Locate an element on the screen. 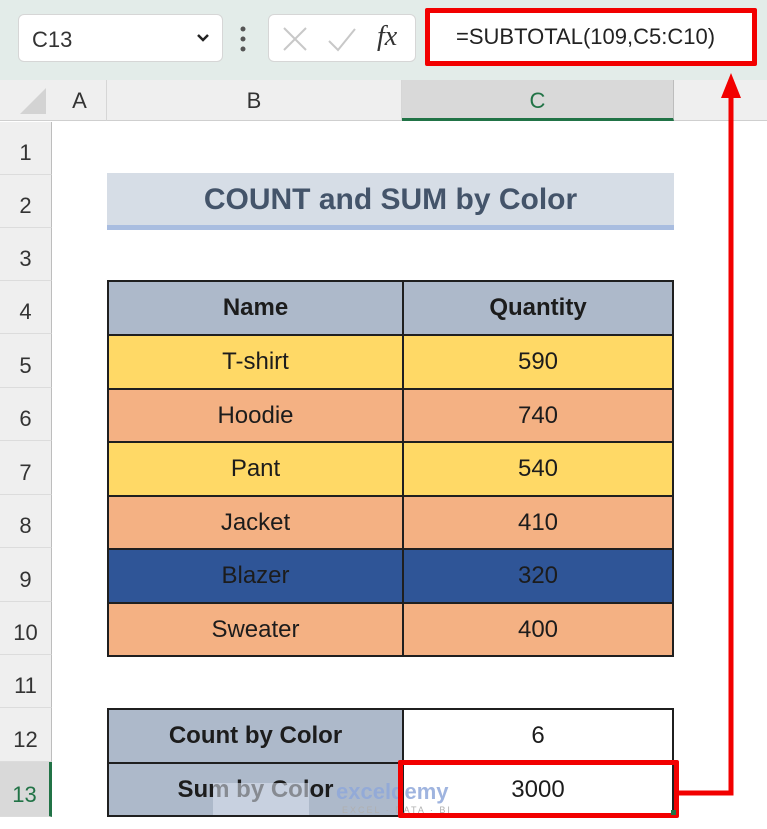  cell-name: Hoodie is located at coordinates (255, 415).